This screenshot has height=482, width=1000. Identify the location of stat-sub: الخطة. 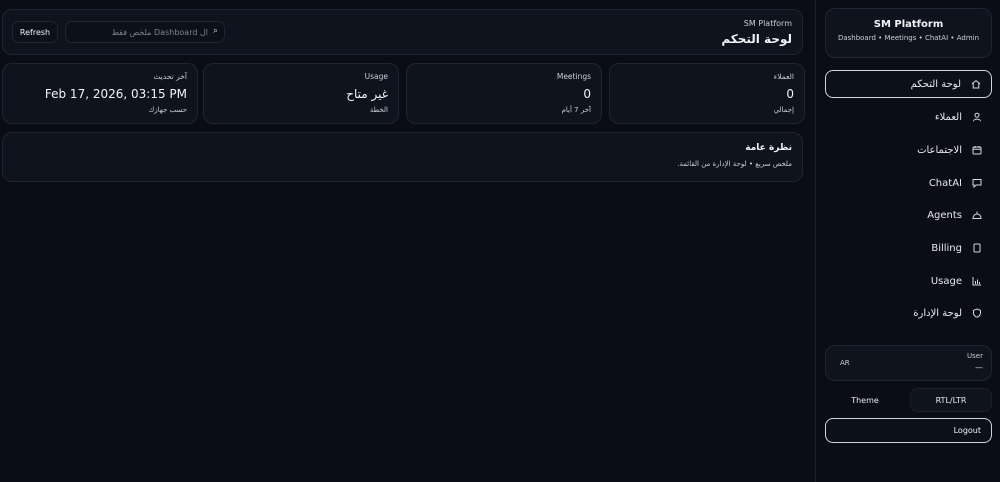
(378, 110).